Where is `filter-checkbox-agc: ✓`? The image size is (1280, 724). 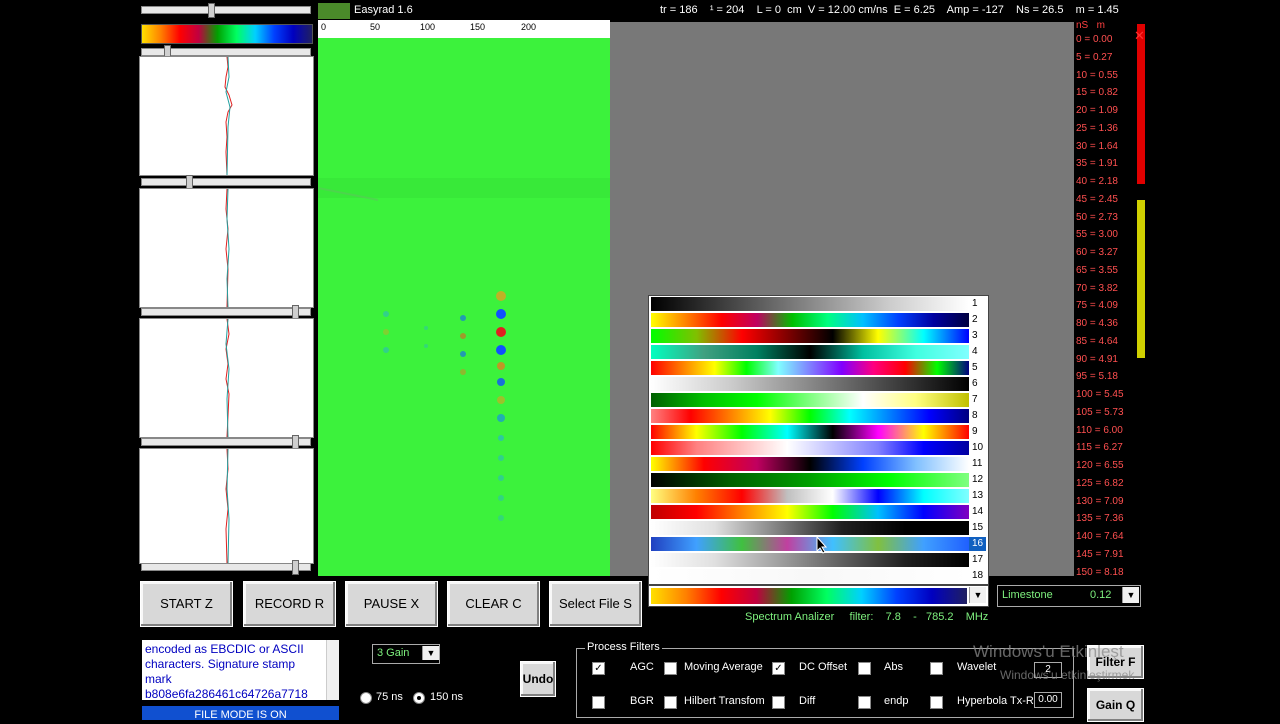 filter-checkbox-agc: ✓ is located at coordinates (598, 668).